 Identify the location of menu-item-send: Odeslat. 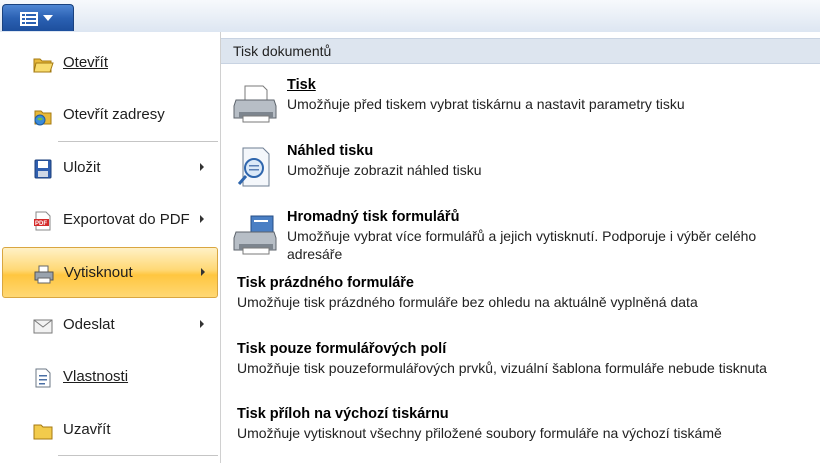
(110, 325).